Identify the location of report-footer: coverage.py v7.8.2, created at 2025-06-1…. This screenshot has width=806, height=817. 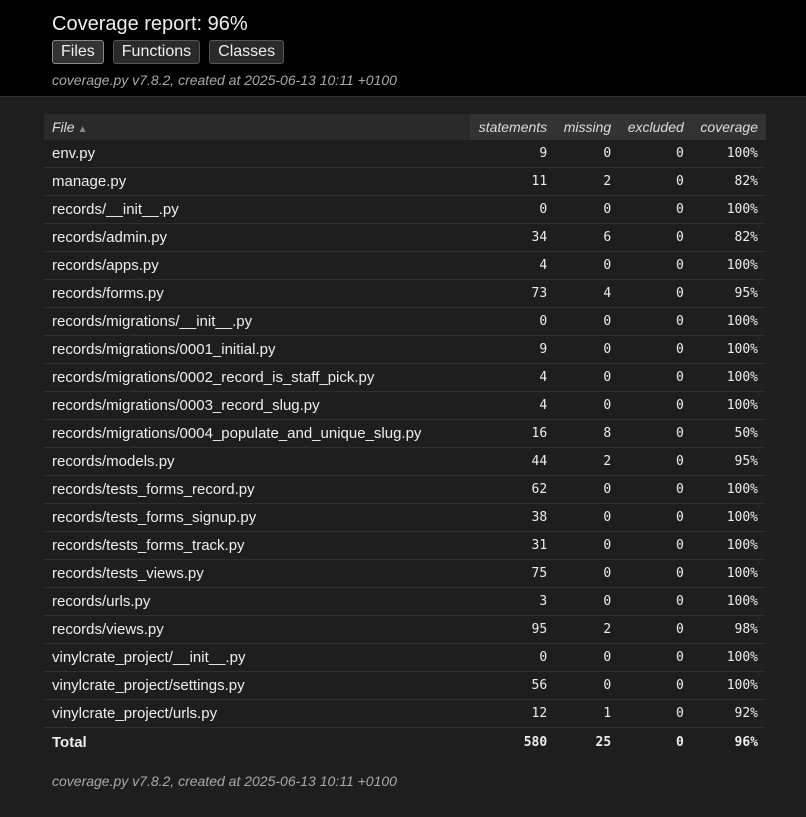
(403, 772).